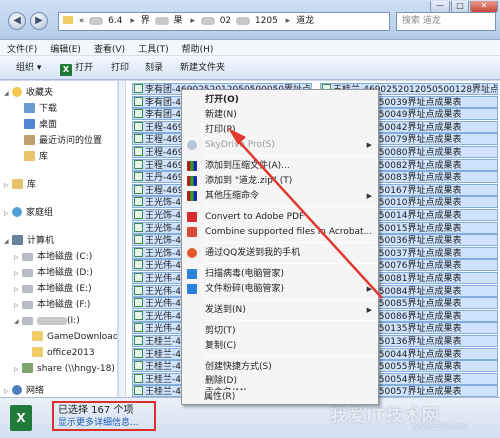 The image size is (500, 438). What do you see at coordinates (65, 369) in the screenshot?
I see `nav-share: ▷ share (\\hngy-18) (` at bounding box center [65, 369].